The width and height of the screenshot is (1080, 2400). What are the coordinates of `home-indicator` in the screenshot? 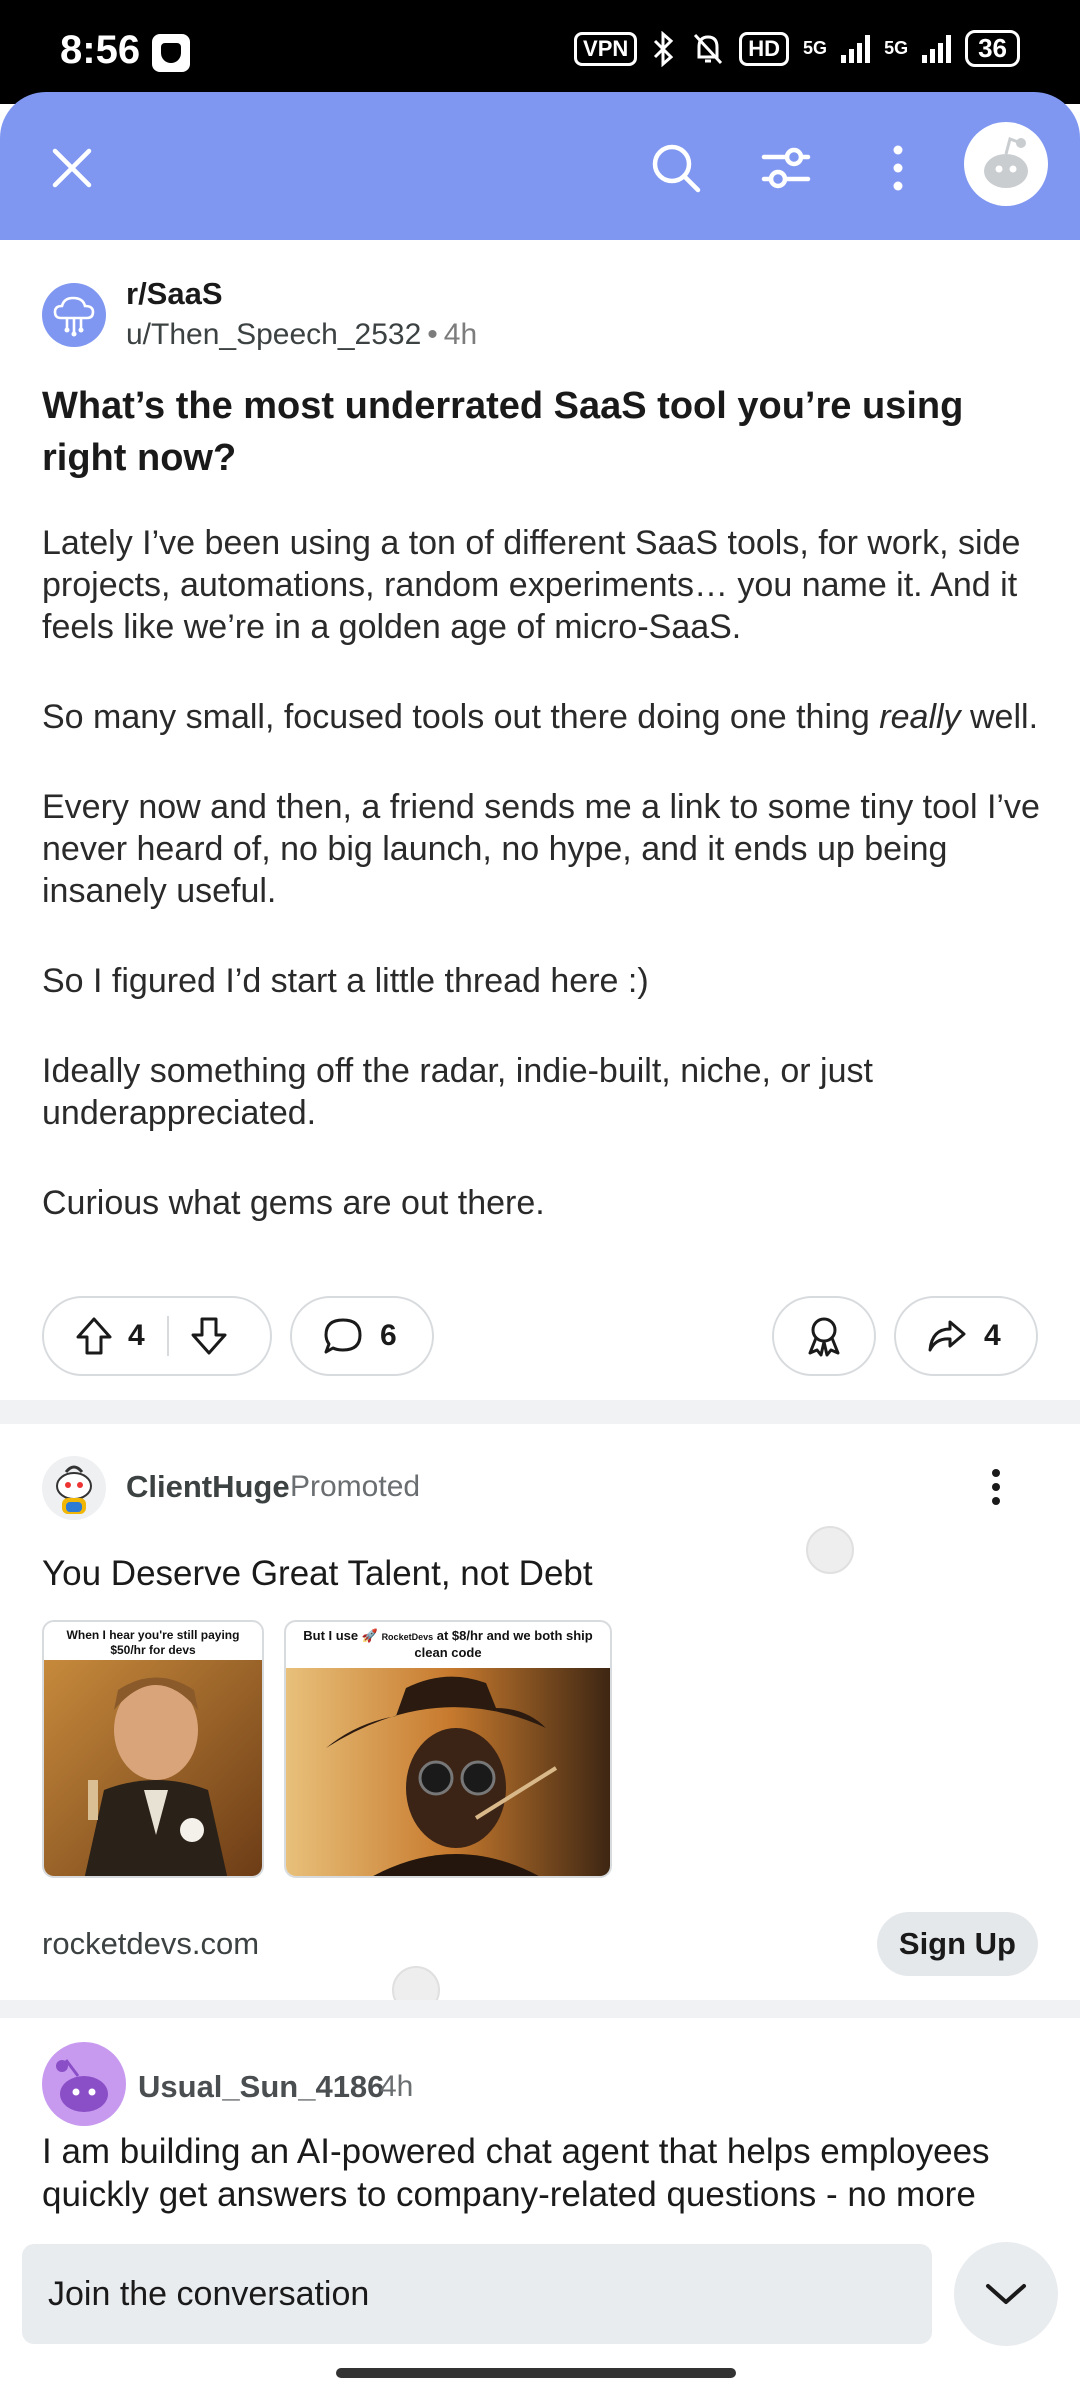 It's located at (536, 2373).